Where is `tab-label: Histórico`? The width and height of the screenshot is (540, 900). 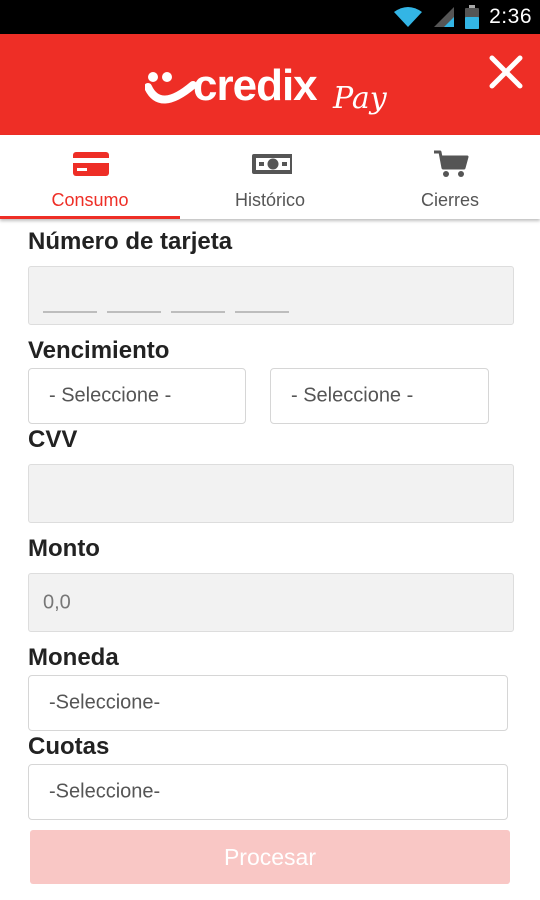 tab-label: Histórico is located at coordinates (269, 200).